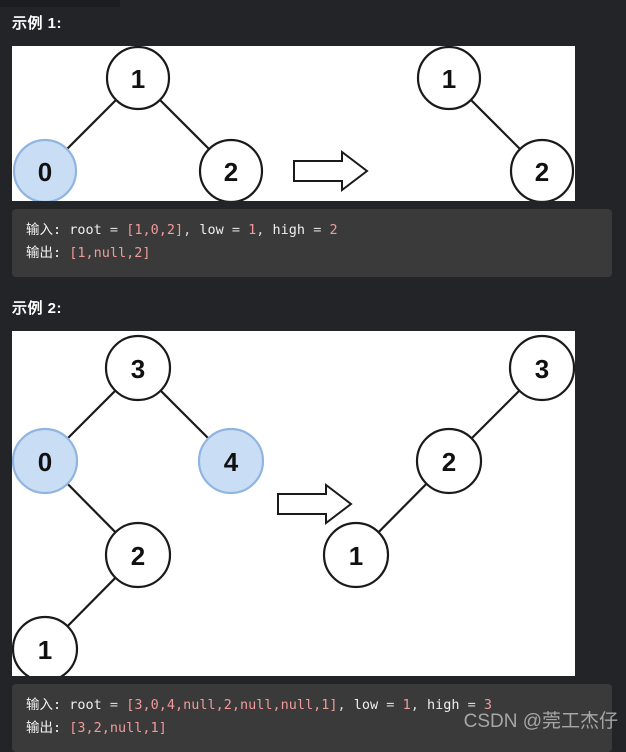 The height and width of the screenshot is (752, 626). Describe the element at coordinates (37, 23) in the screenshot. I see `section-heading-example-1: 示例 1:` at that location.